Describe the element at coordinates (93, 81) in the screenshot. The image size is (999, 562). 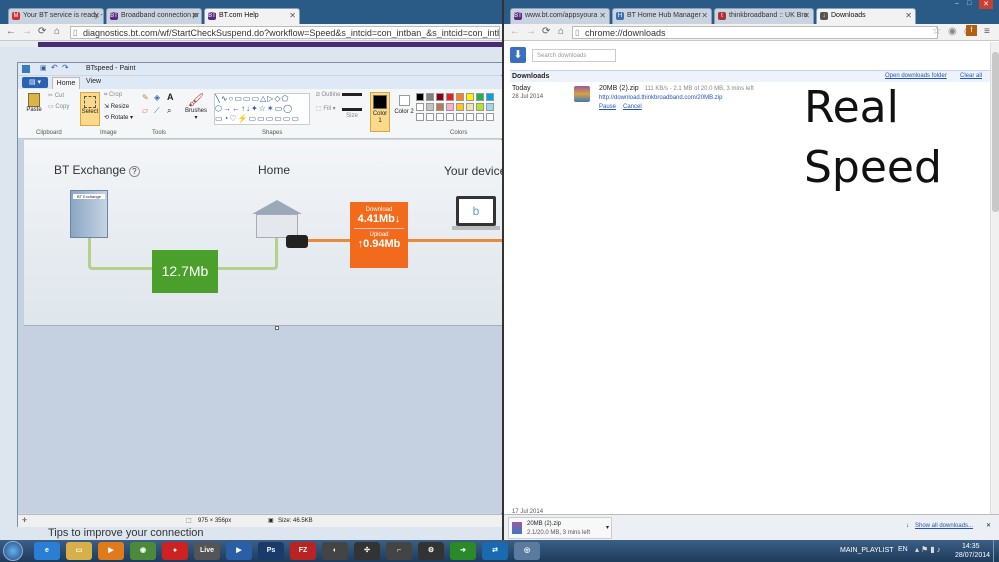
I see `tab-view: View` at that location.